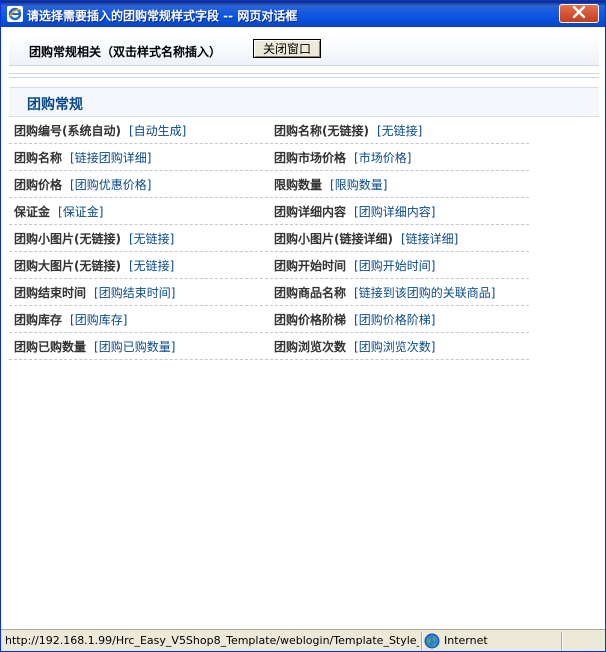  What do you see at coordinates (394, 266) in the screenshot?
I see `field-insert-link: [团购开始时间]` at bounding box center [394, 266].